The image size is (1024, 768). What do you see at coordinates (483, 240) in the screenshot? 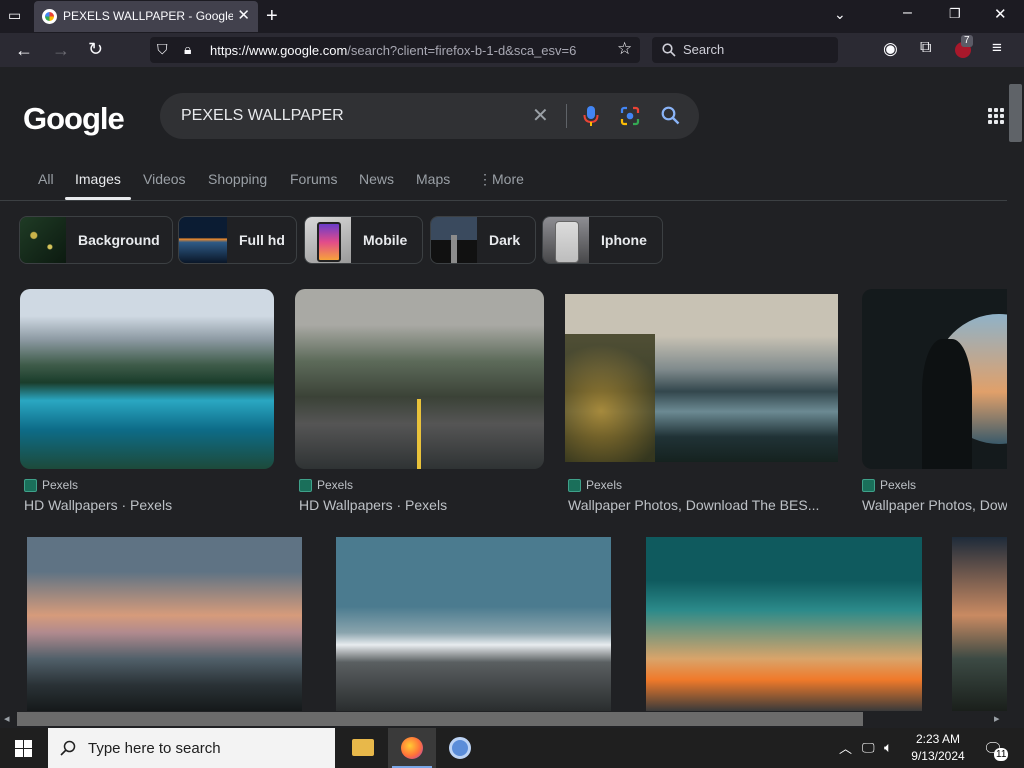
I see `chip-dark: Dark` at bounding box center [483, 240].